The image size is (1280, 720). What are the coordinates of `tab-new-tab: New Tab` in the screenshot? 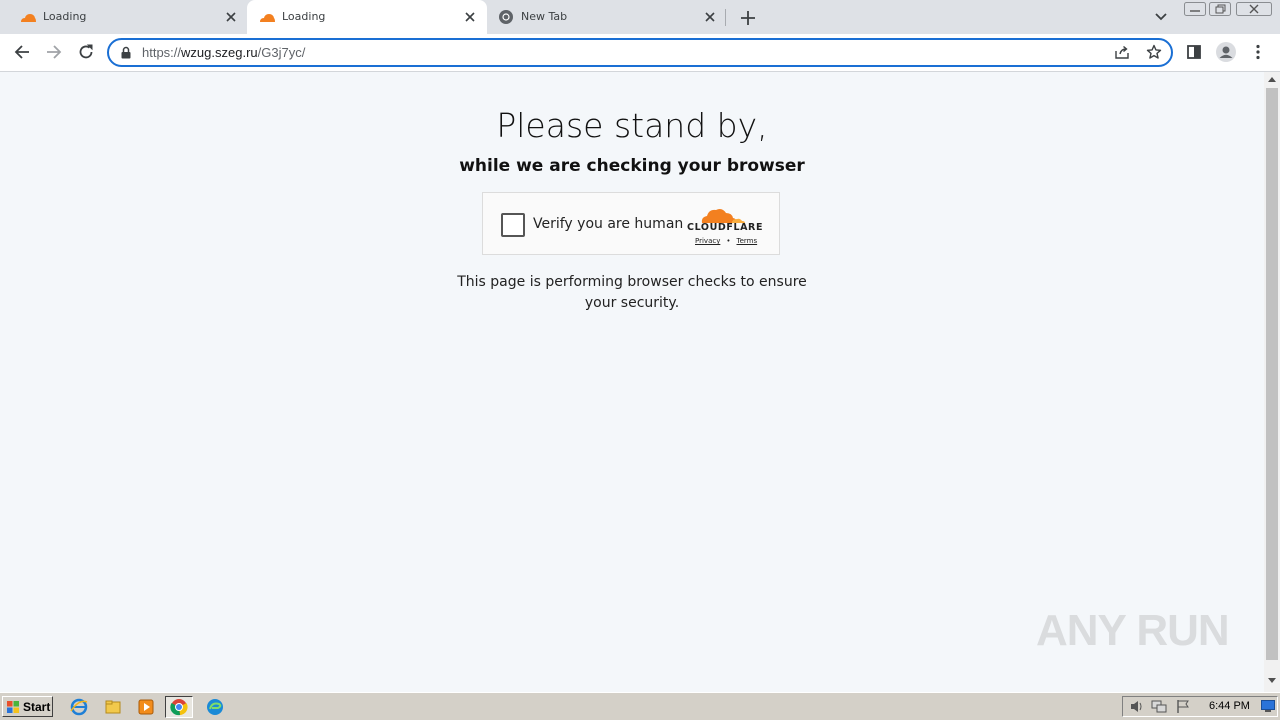 It's located at (606, 17).